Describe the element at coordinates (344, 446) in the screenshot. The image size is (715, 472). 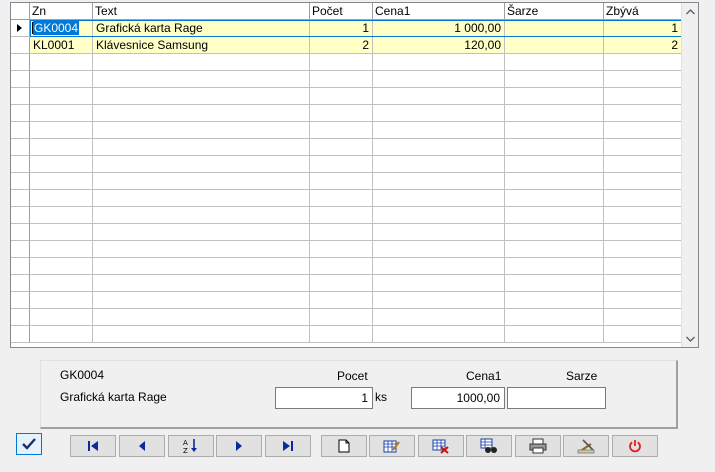
I see `new-button` at that location.